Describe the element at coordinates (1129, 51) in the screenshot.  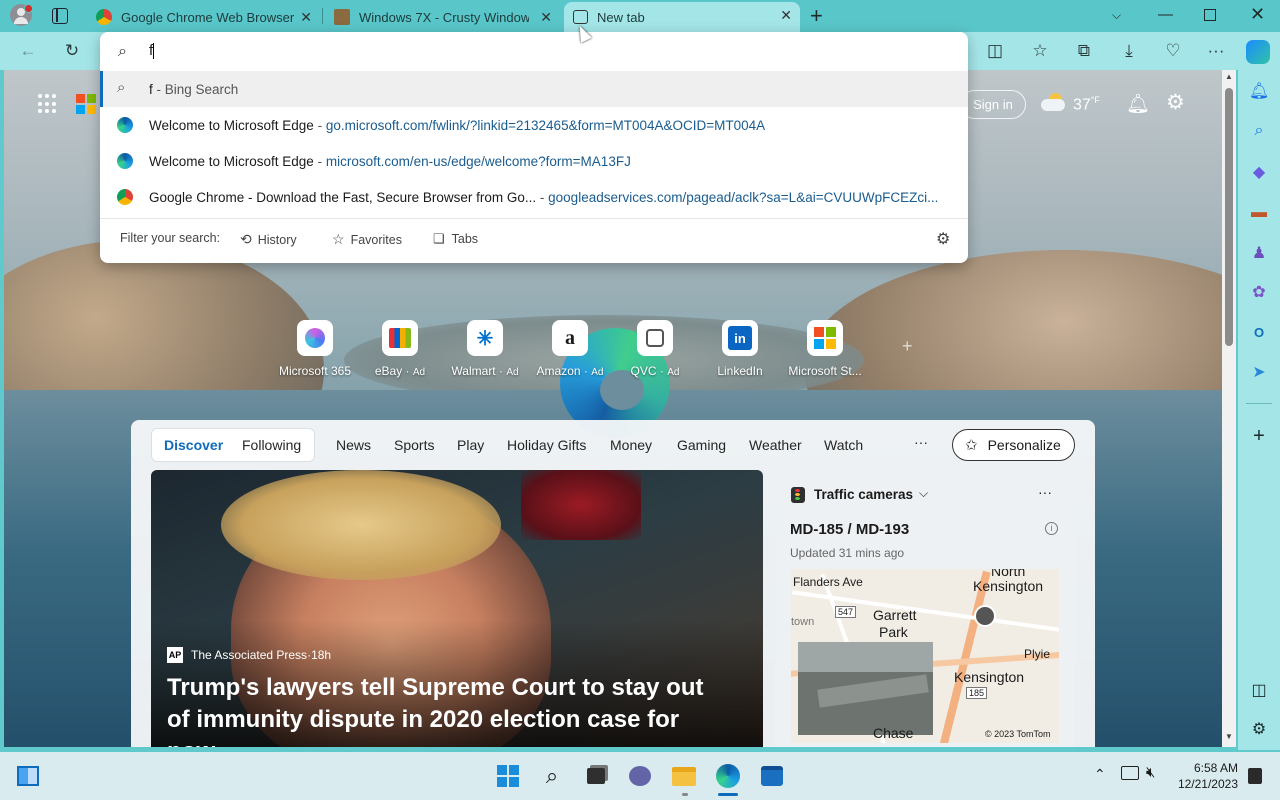
I see `downloads-icon: ⤓` at that location.